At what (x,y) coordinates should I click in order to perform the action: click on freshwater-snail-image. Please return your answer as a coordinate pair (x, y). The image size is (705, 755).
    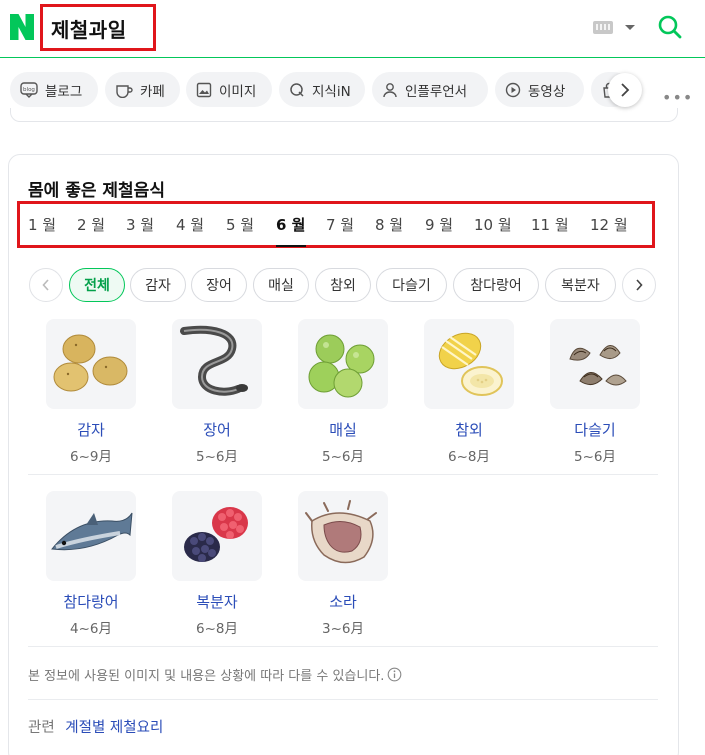
    Looking at the image, I should click on (595, 364).